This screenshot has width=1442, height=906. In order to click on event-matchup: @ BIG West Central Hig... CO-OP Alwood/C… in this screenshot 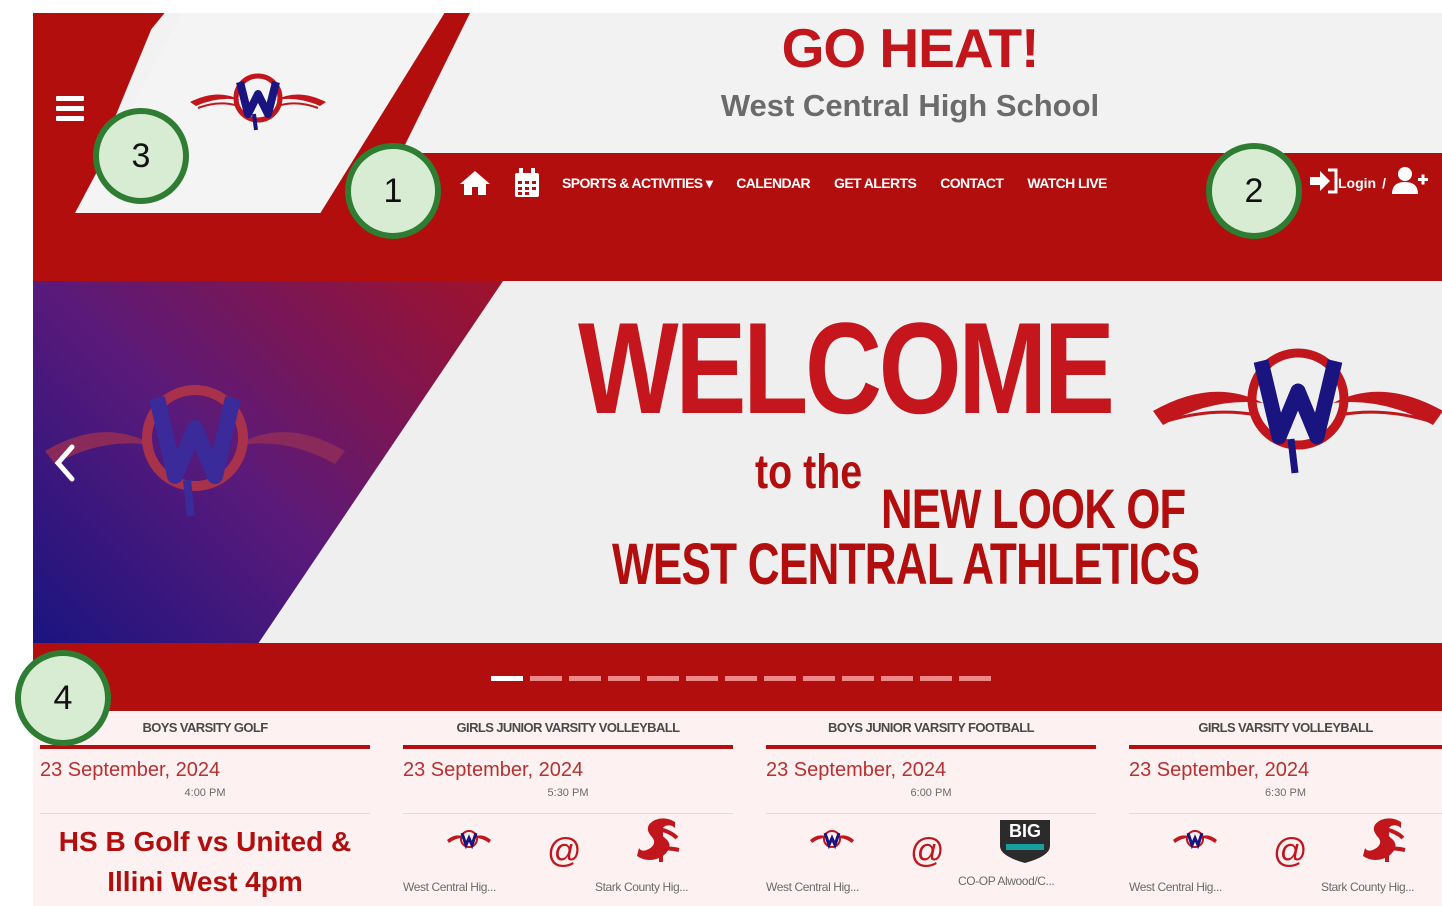, I will do `click(931, 854)`.